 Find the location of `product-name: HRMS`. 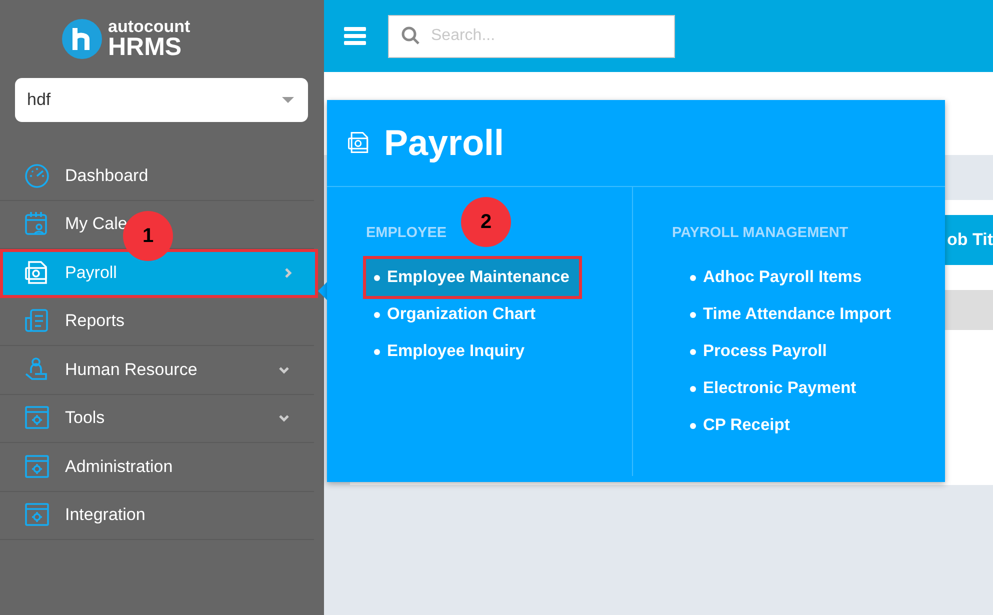

product-name: HRMS is located at coordinates (145, 47).